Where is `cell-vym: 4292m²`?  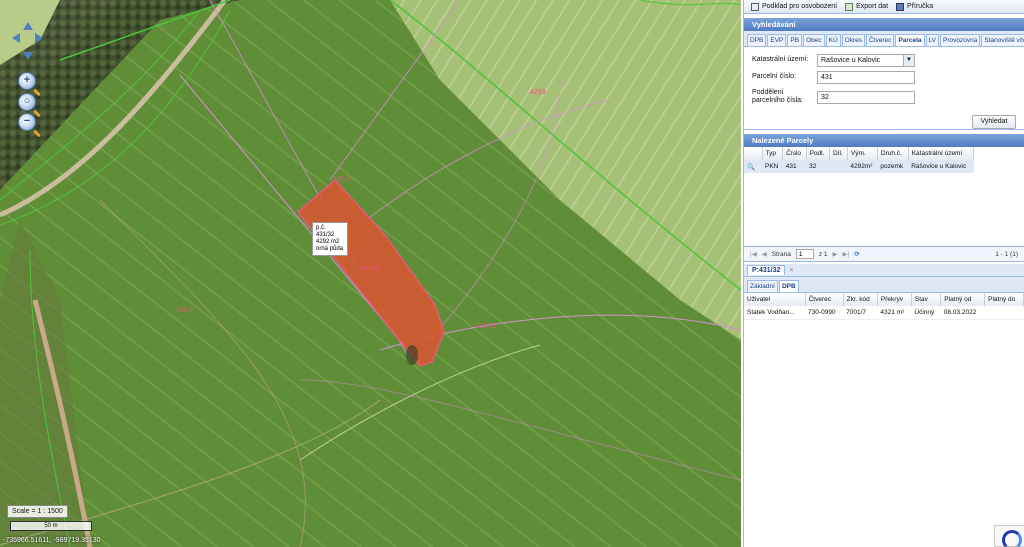
cell-vym: 4292m² is located at coordinates (861, 166).